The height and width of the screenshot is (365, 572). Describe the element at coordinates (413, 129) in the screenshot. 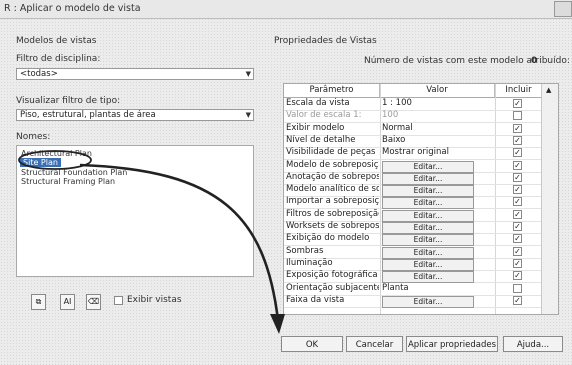

I see `table-row: Exibir modelo Normal ✓` at that location.